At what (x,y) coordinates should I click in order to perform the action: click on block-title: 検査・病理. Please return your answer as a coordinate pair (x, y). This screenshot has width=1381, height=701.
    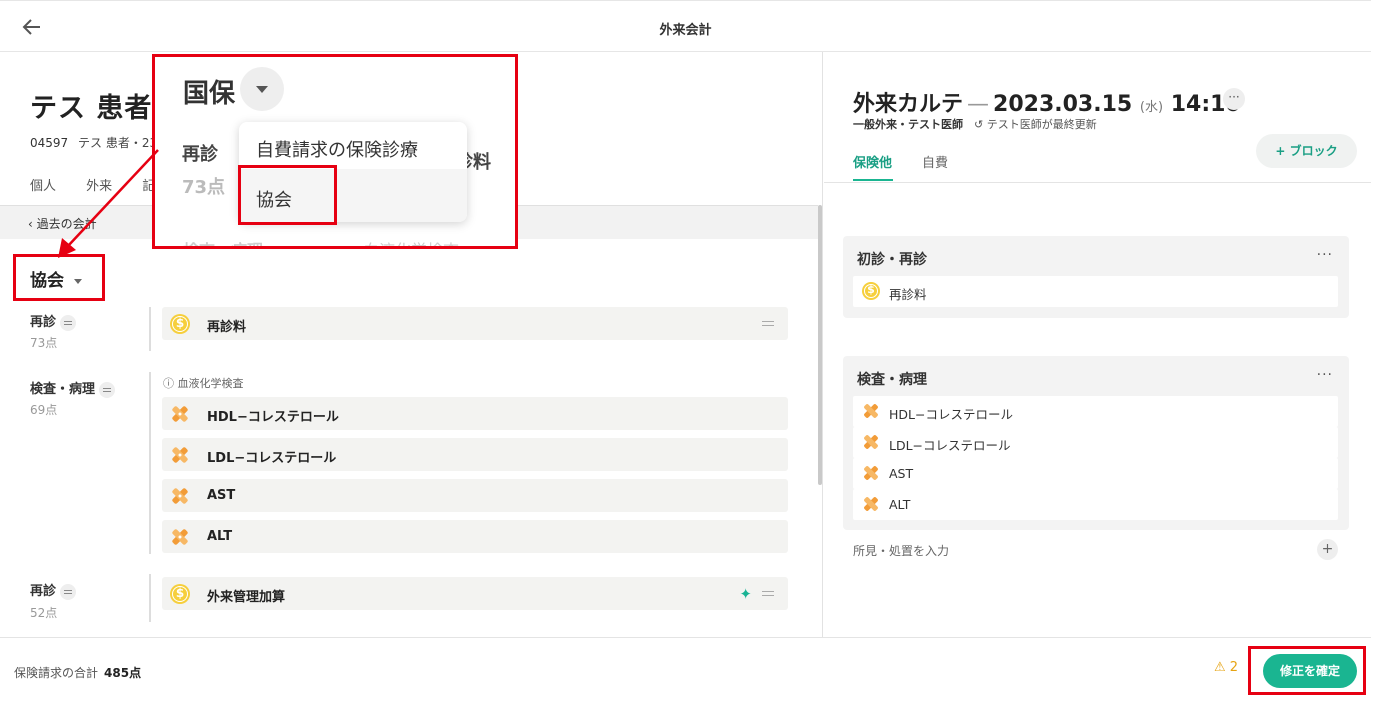
    Looking at the image, I should click on (892, 380).